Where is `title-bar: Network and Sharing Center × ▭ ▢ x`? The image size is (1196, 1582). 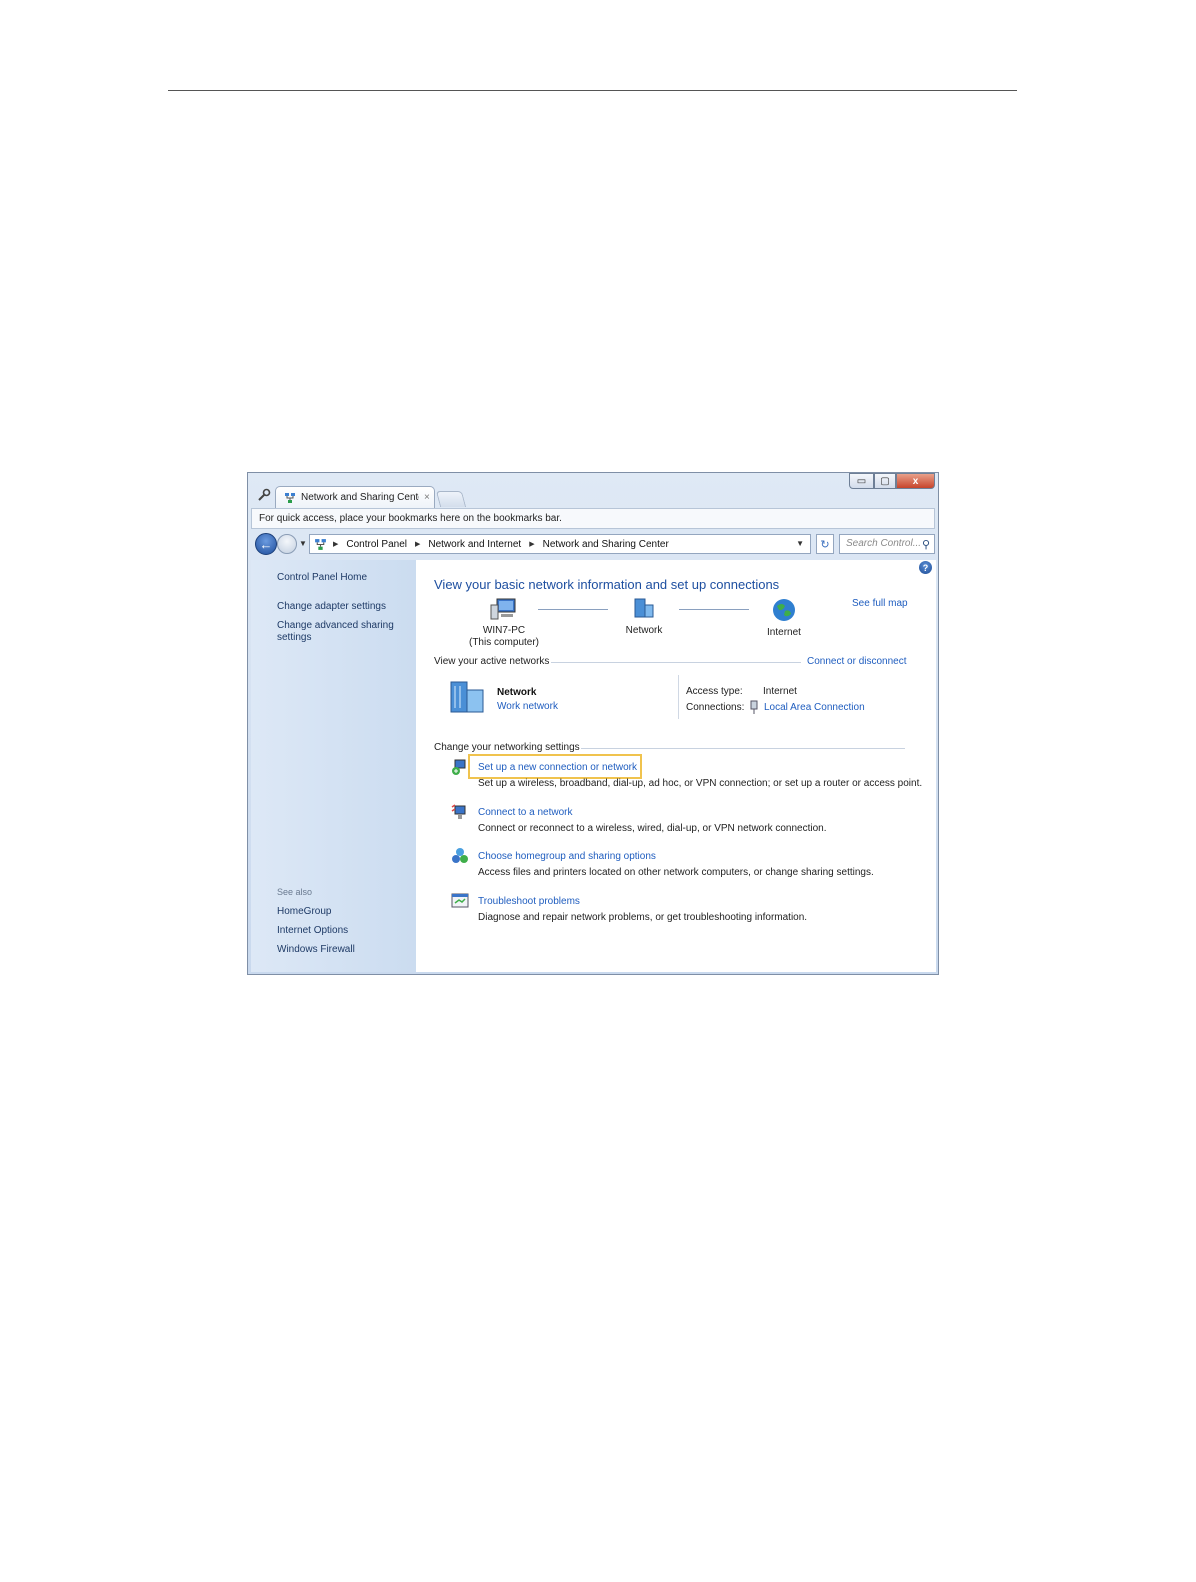
title-bar: Network and Sharing Center × ▭ ▢ x is located at coordinates (593, 490).